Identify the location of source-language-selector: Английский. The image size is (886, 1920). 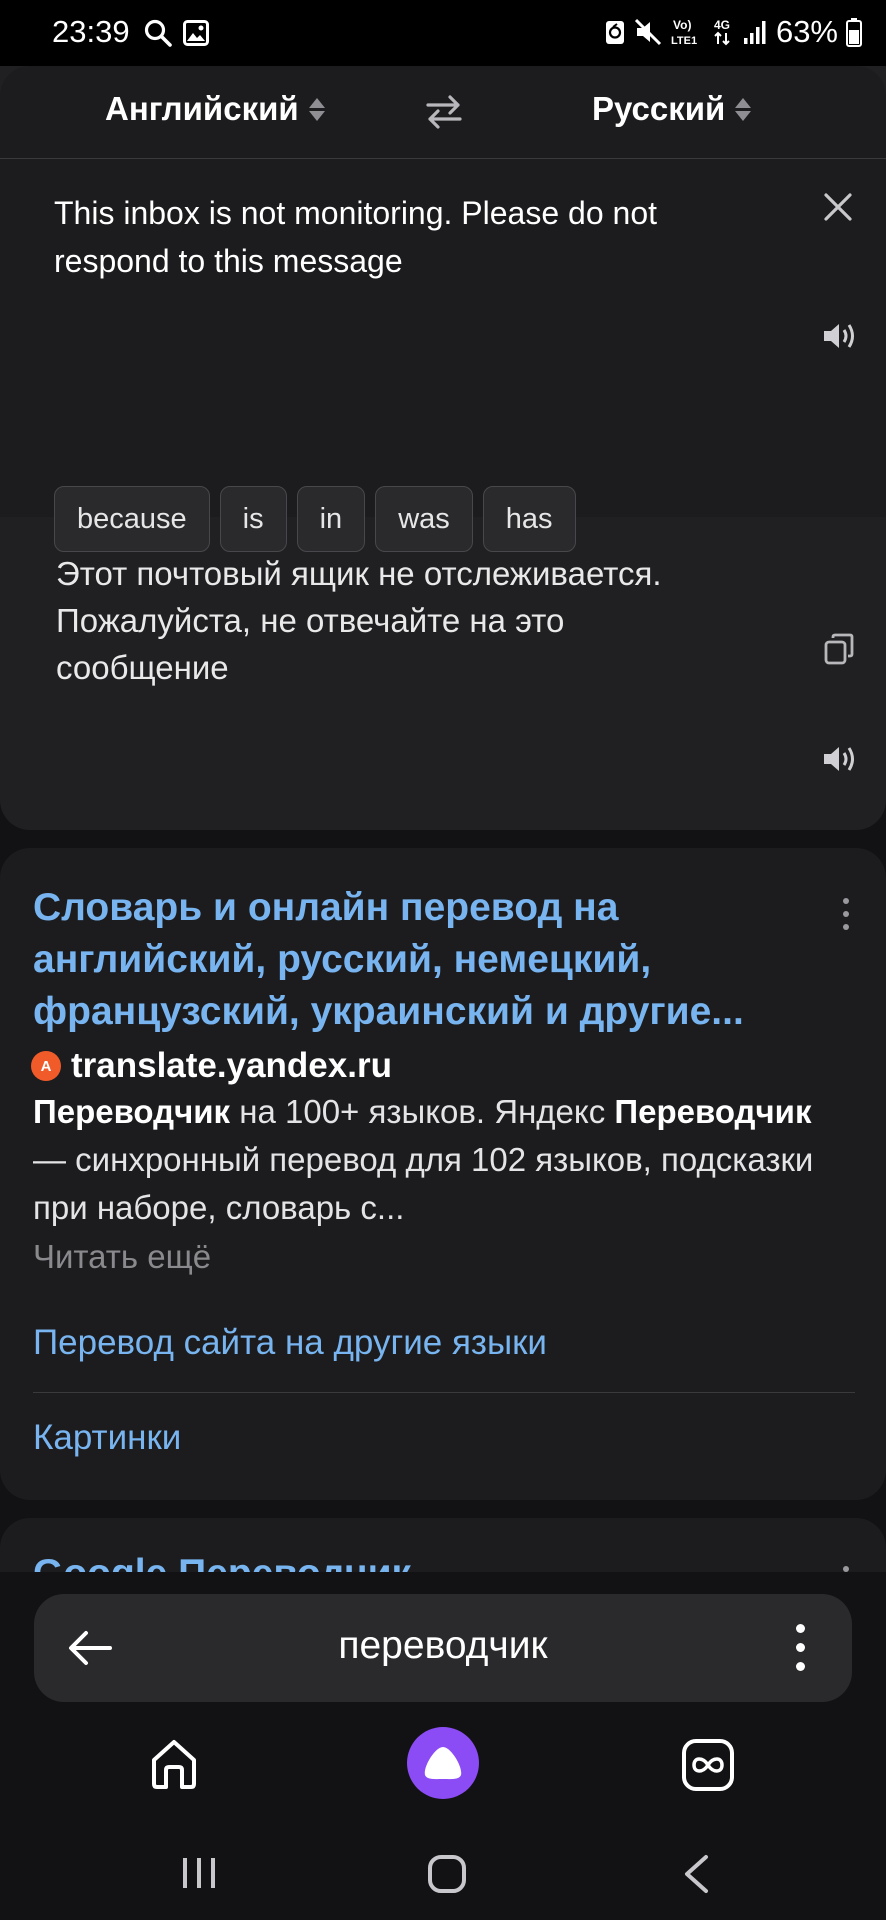
(215, 109).